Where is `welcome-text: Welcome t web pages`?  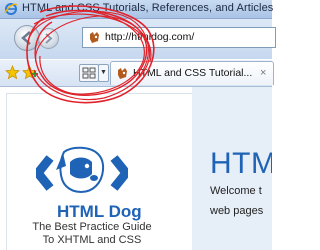 welcome-text: Welcome t web pages is located at coordinates (236, 201).